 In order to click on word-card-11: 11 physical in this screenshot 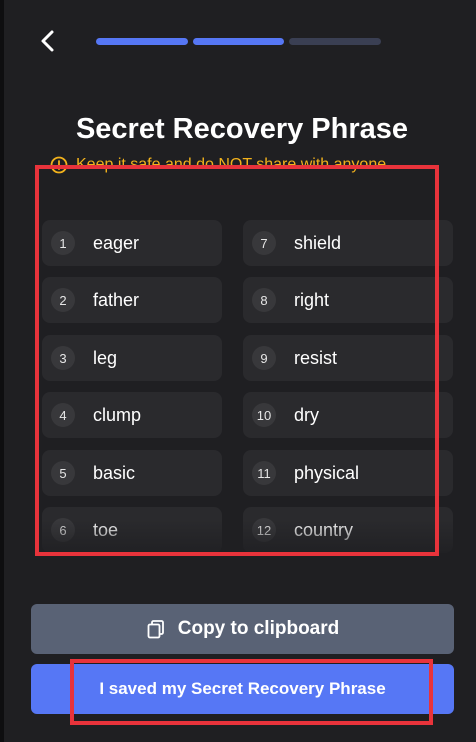, I will do `click(348, 473)`.